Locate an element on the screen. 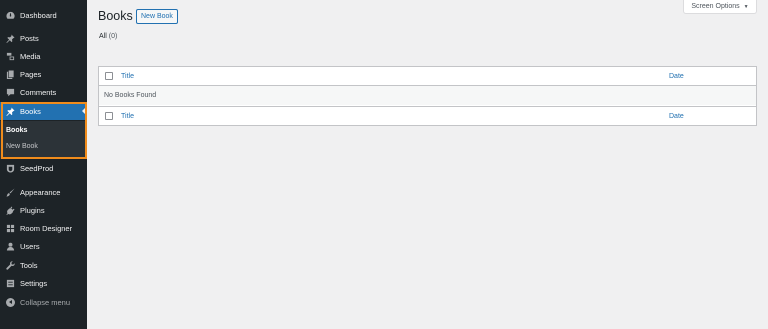 This screenshot has width=768, height=329. table-header-row: Title Date is located at coordinates (427, 76).